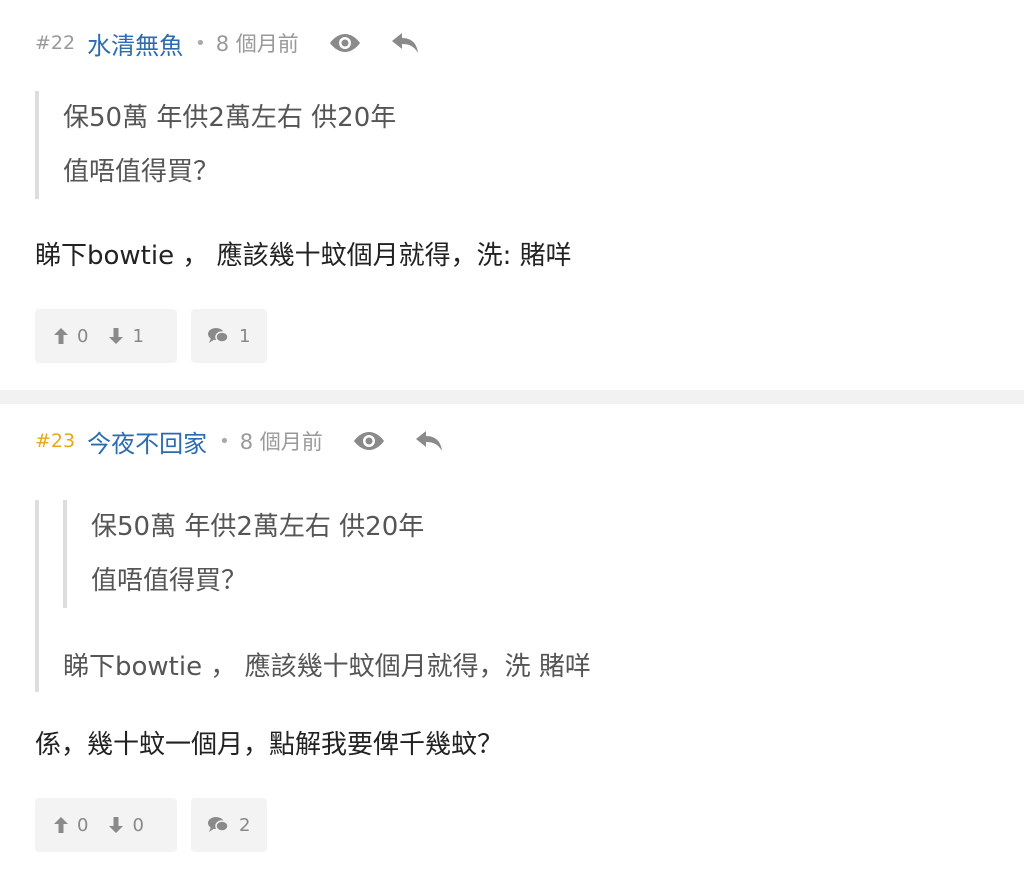  Describe the element at coordinates (512, 397) in the screenshot. I see `post-divider` at that location.